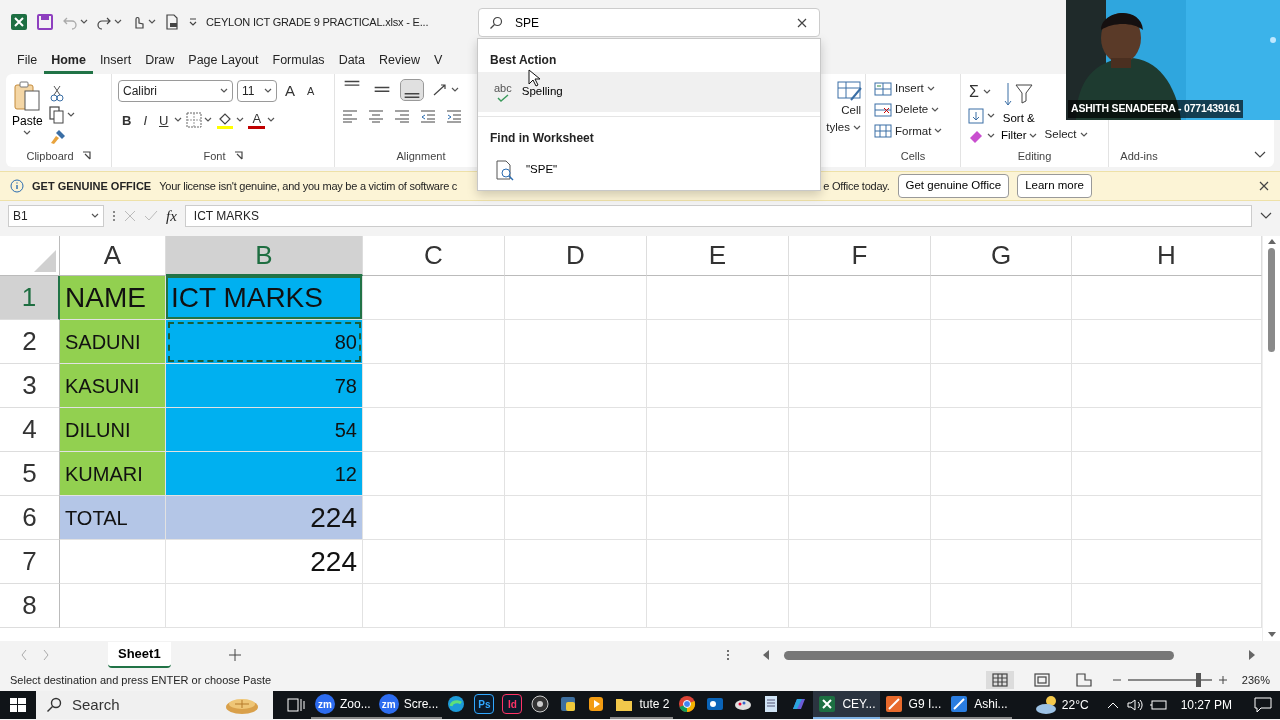 Image resolution: width=1280 pixels, height=720 pixels. What do you see at coordinates (1060, 135) in the screenshot?
I see `select-button: Select` at bounding box center [1060, 135].